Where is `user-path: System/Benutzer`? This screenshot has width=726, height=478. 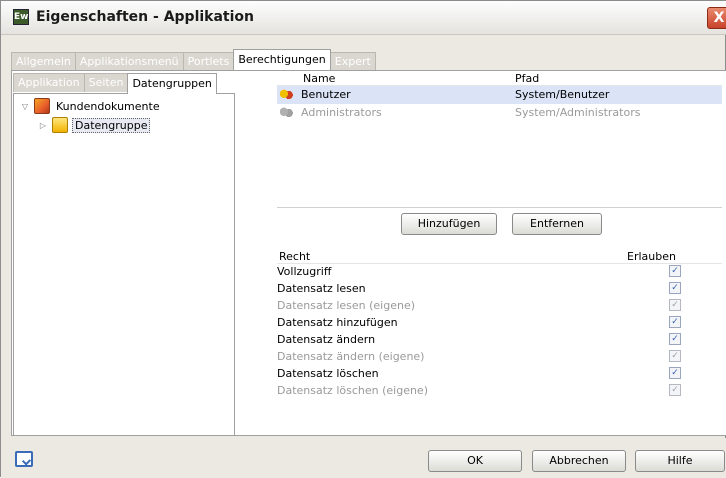
user-path: System/Benutzer is located at coordinates (562, 94).